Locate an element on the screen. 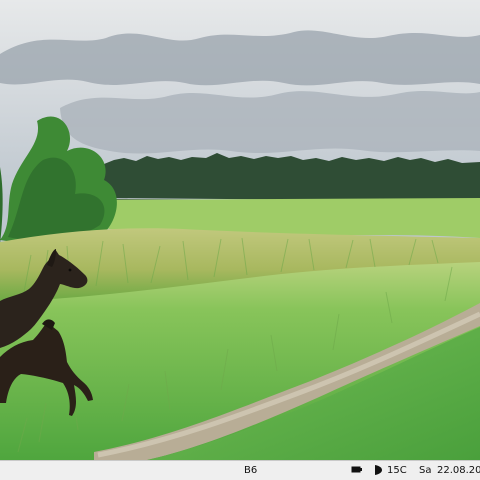  moon-phase-icon is located at coordinates (378, 470).